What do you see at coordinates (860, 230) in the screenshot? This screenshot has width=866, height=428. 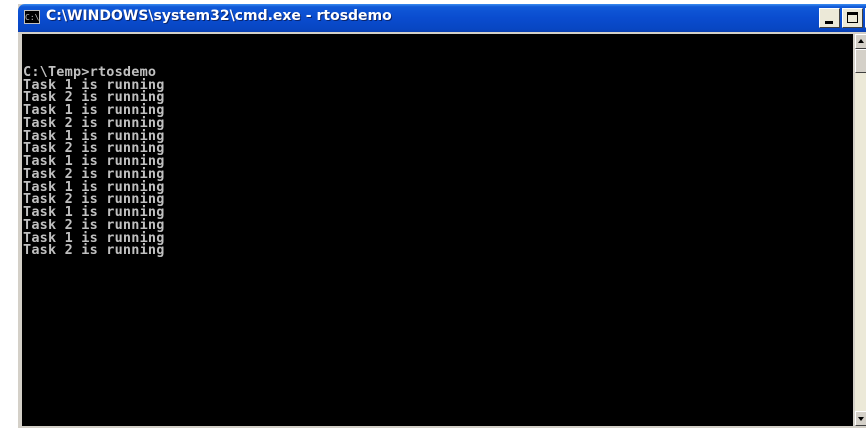 I see `vertical-scrollbar` at bounding box center [860, 230].